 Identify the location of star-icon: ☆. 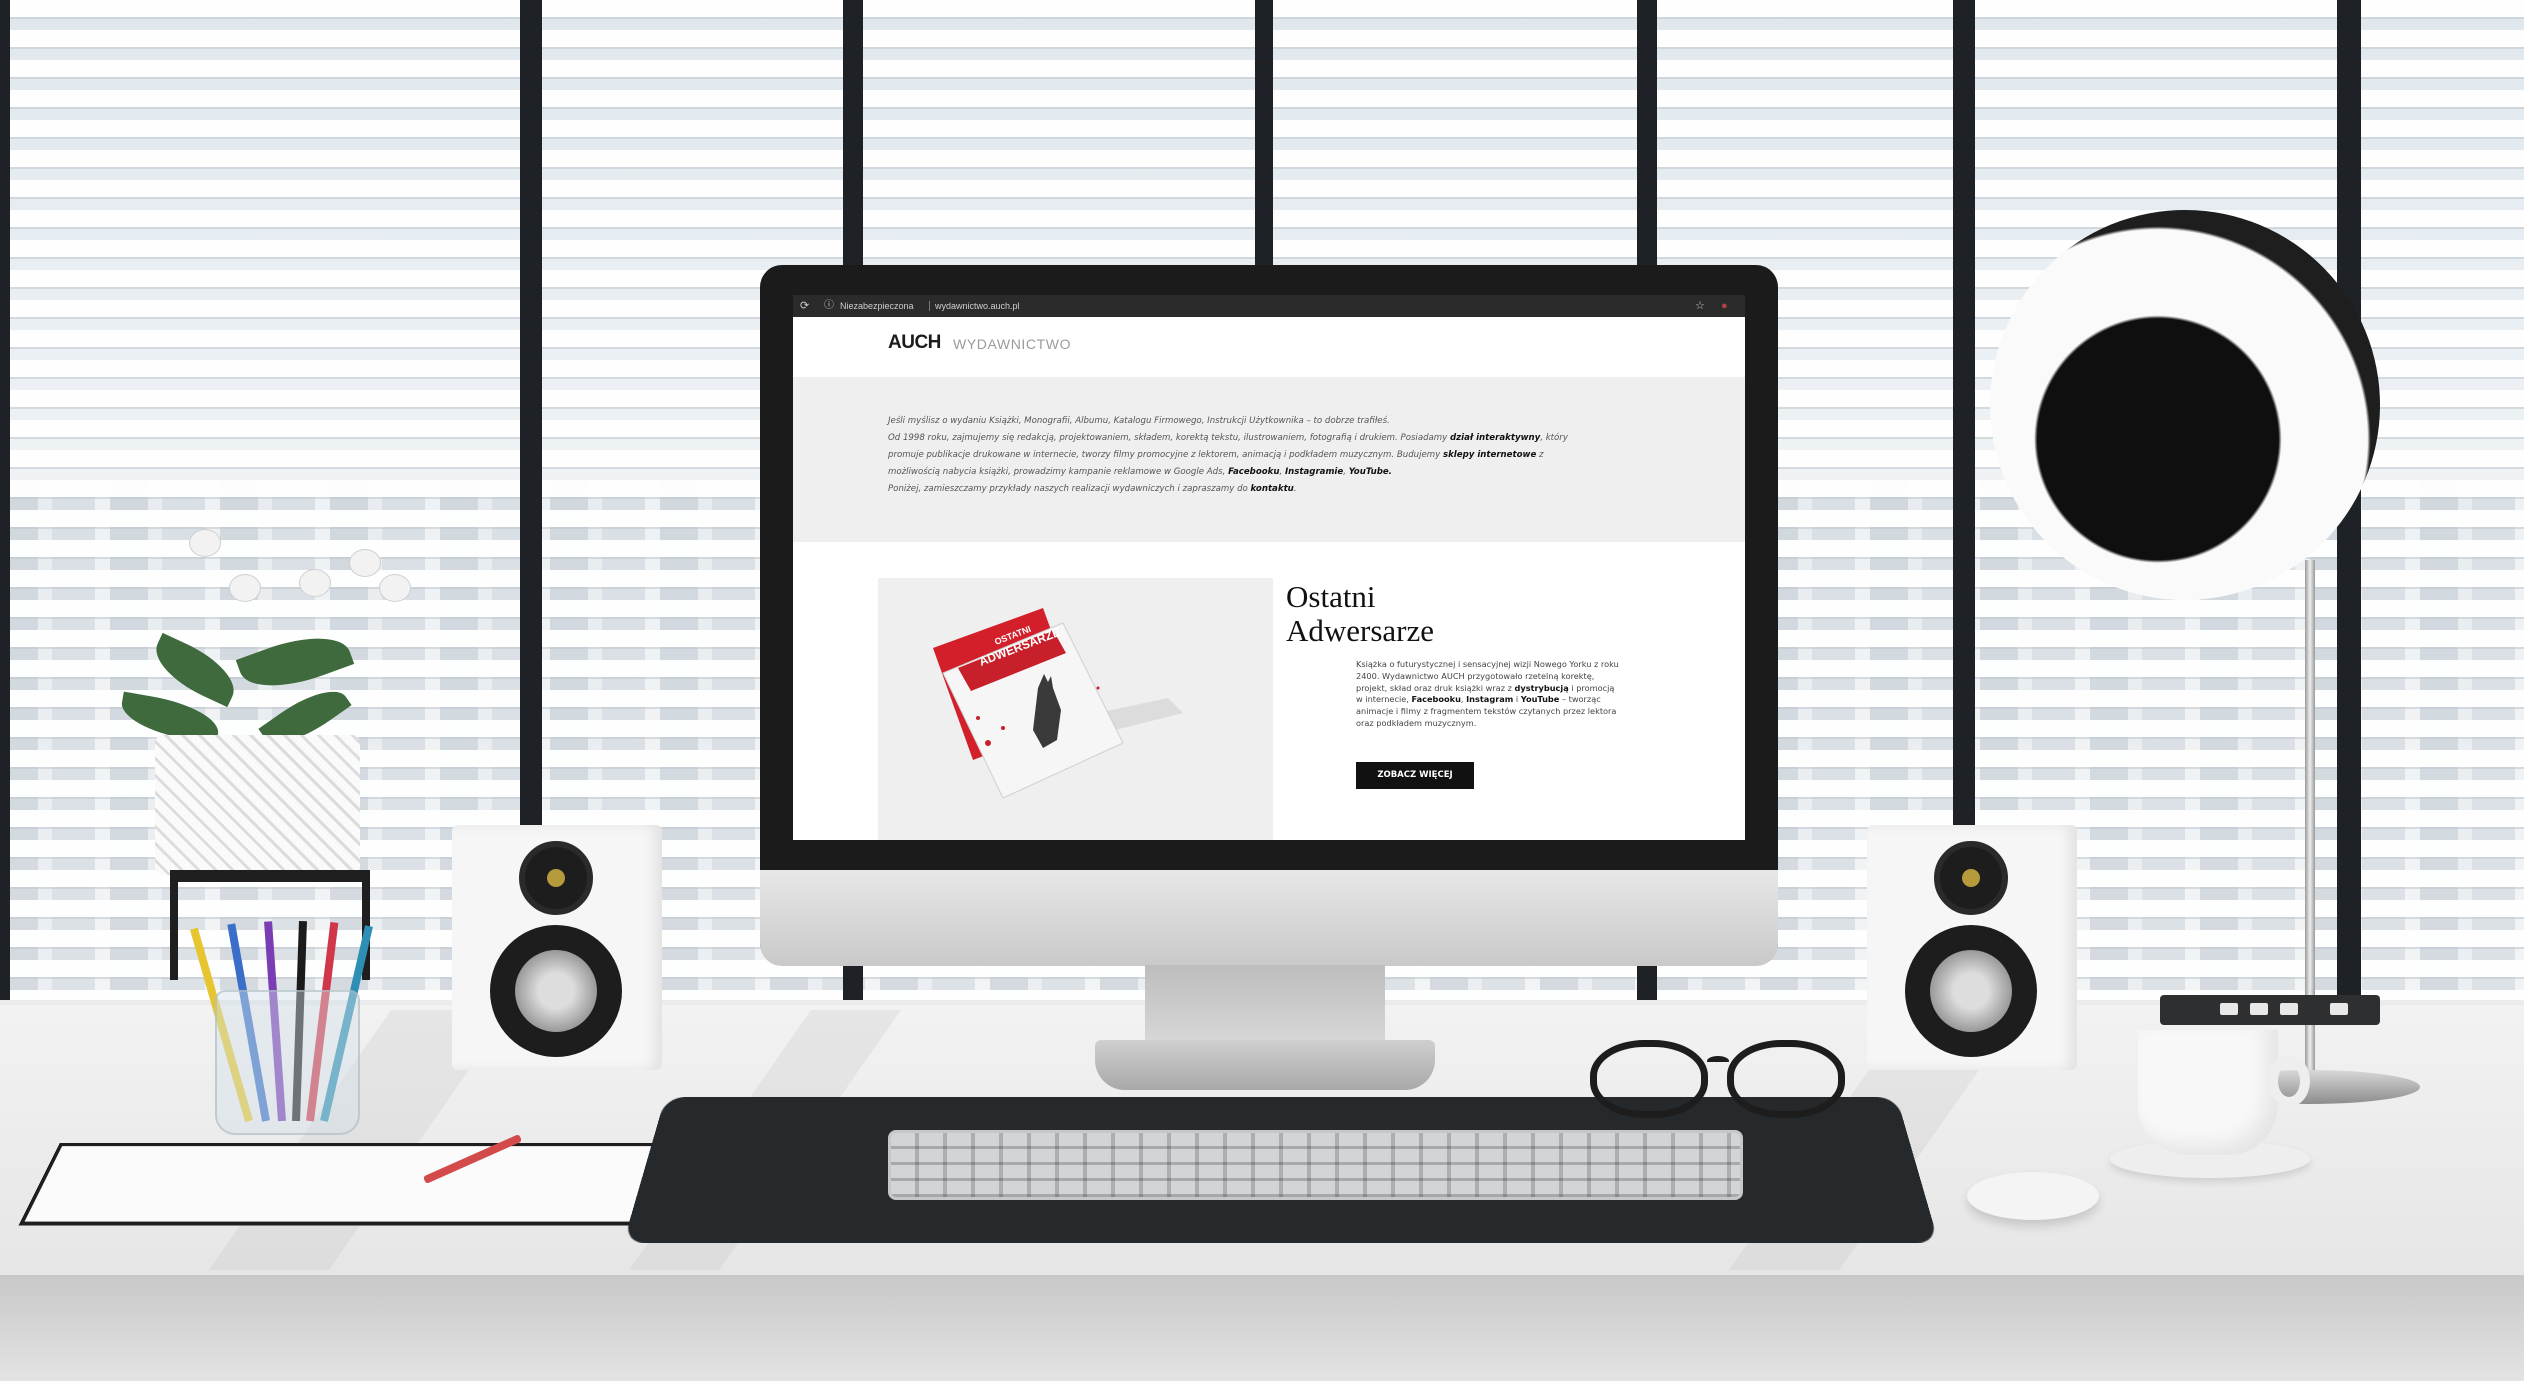
(1700, 306).